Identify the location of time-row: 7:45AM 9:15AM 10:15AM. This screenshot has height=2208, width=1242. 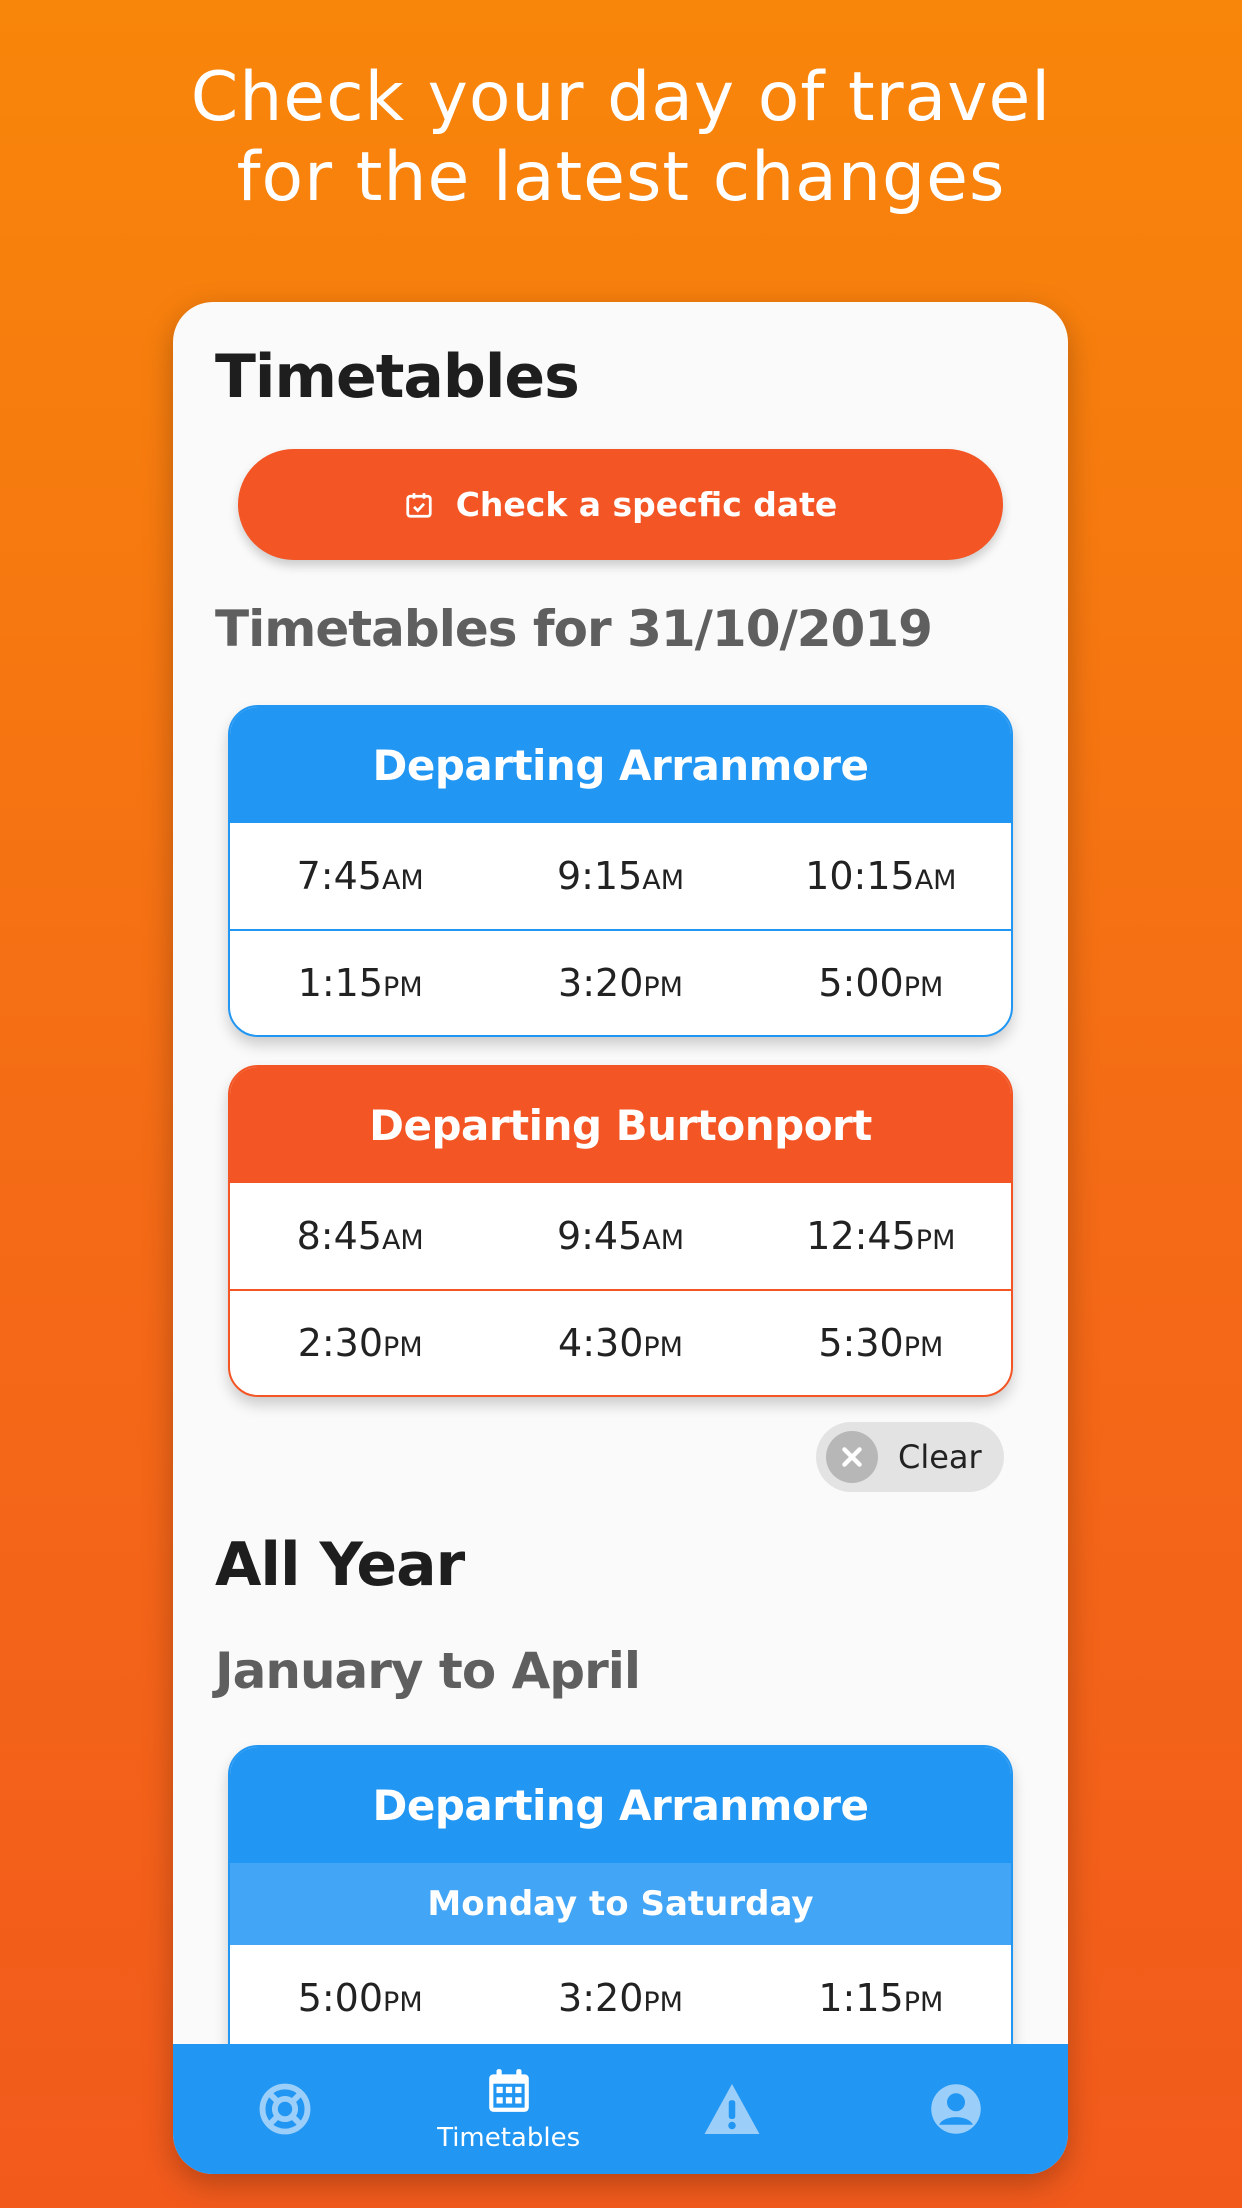
(620, 876).